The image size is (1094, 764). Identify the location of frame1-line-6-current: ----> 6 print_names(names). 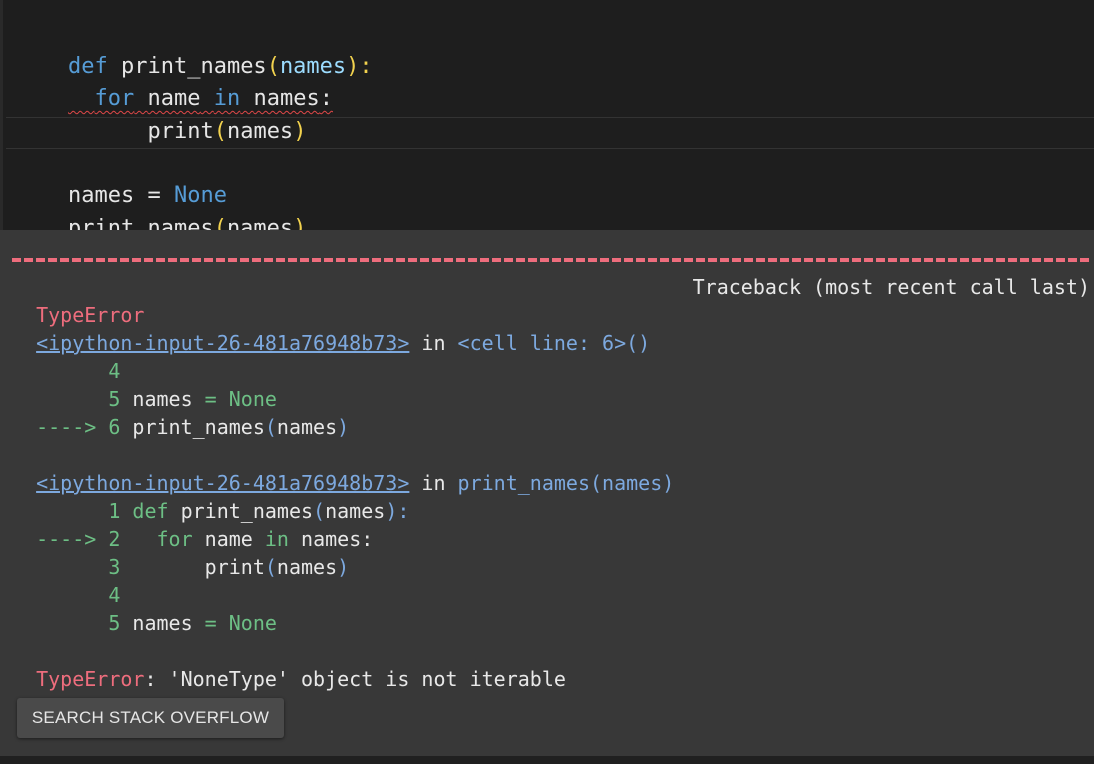
(193, 427).